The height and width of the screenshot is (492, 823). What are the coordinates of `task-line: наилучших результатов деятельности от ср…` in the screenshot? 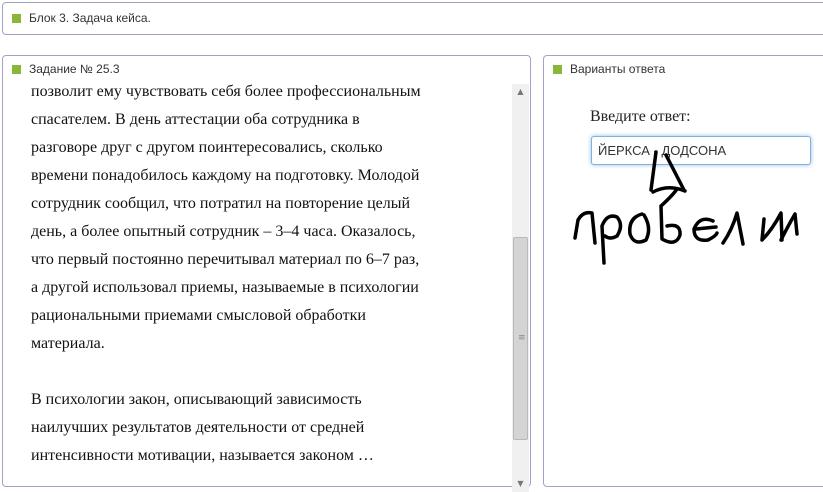 It's located at (198, 427).